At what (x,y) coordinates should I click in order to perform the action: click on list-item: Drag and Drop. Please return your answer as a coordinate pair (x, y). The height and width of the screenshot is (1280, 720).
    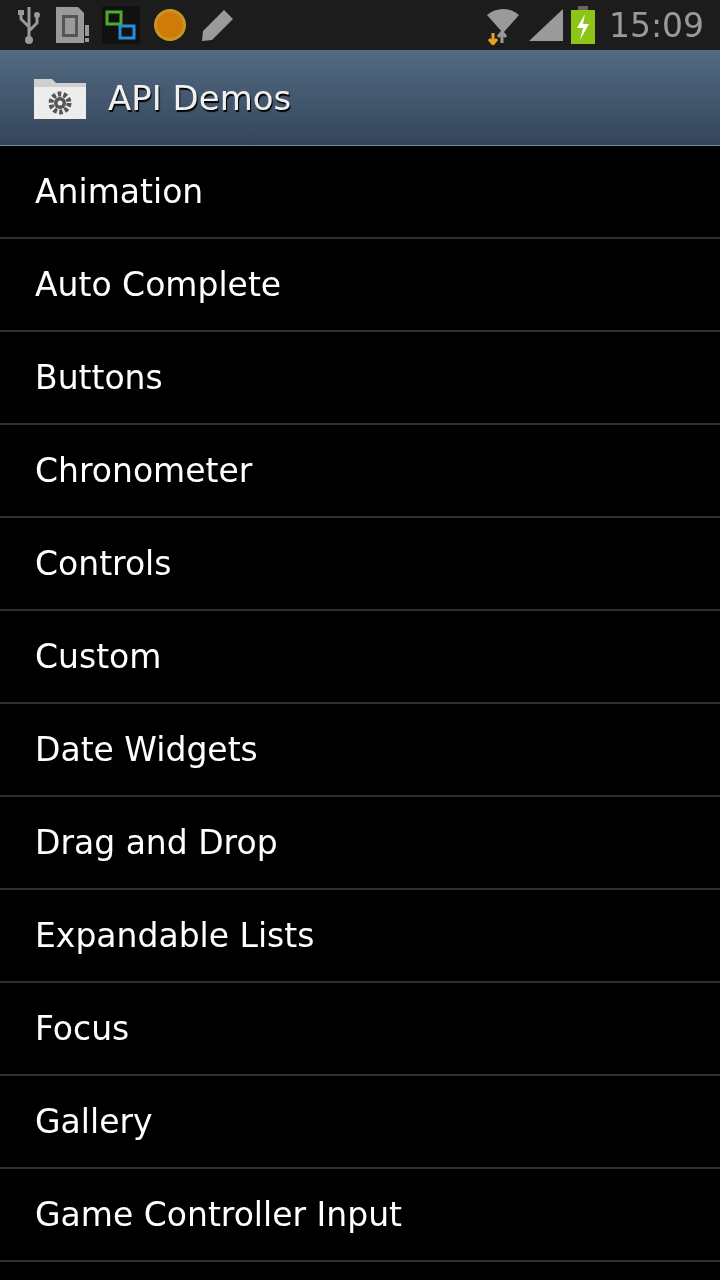
    Looking at the image, I should click on (360, 843).